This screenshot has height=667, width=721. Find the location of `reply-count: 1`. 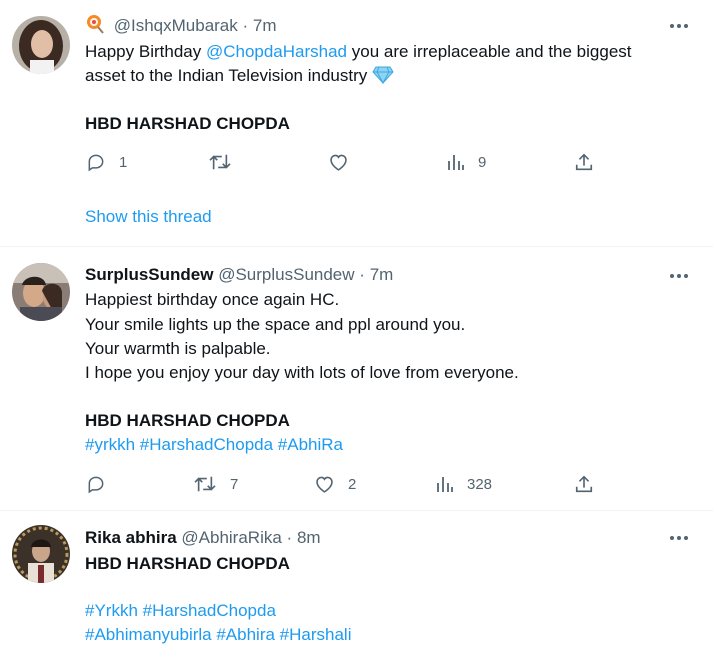

reply-count: 1 is located at coordinates (123, 162).